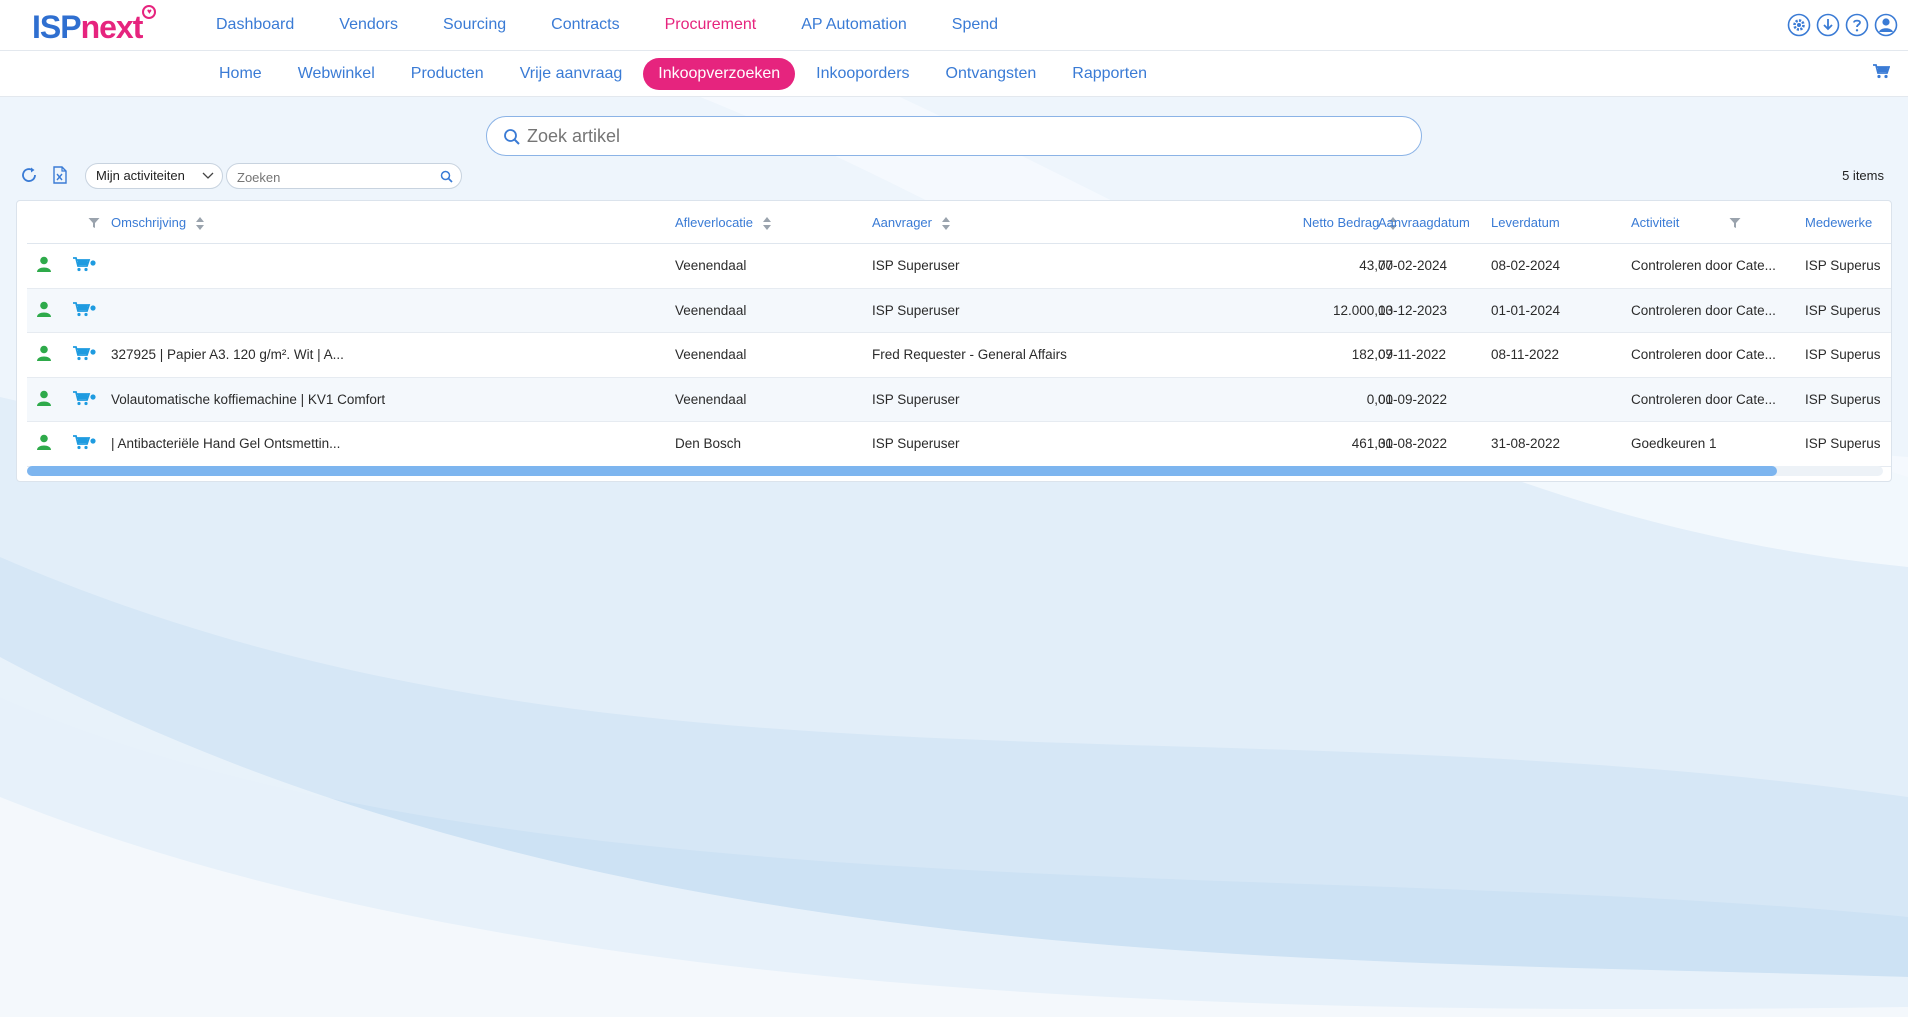 This screenshot has height=1017, width=1908. I want to click on main-nav-spend: Spend, so click(975, 25).